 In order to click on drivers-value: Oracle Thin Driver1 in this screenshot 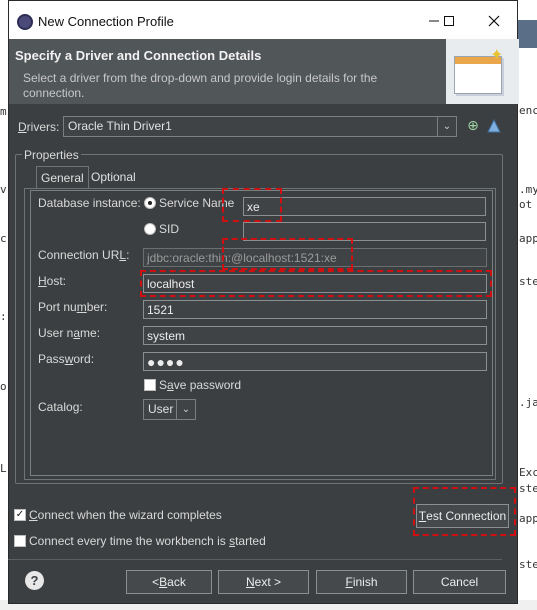, I will do `click(120, 126)`.